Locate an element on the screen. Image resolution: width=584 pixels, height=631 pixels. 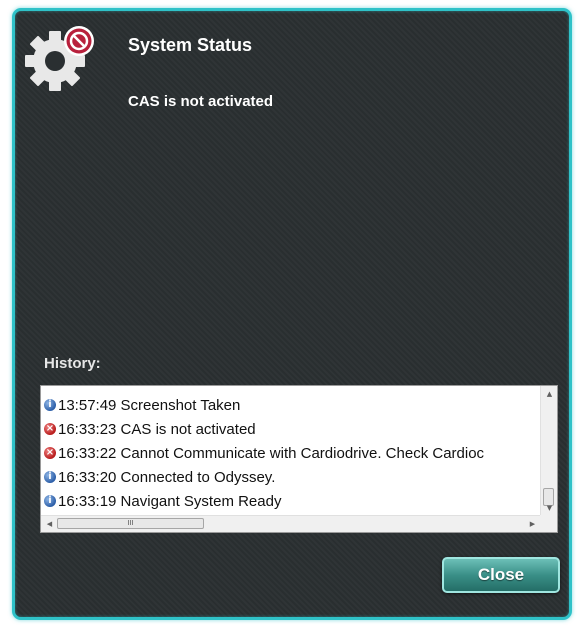
scroll-right-arrow-icon: ▶ is located at coordinates (532, 524).